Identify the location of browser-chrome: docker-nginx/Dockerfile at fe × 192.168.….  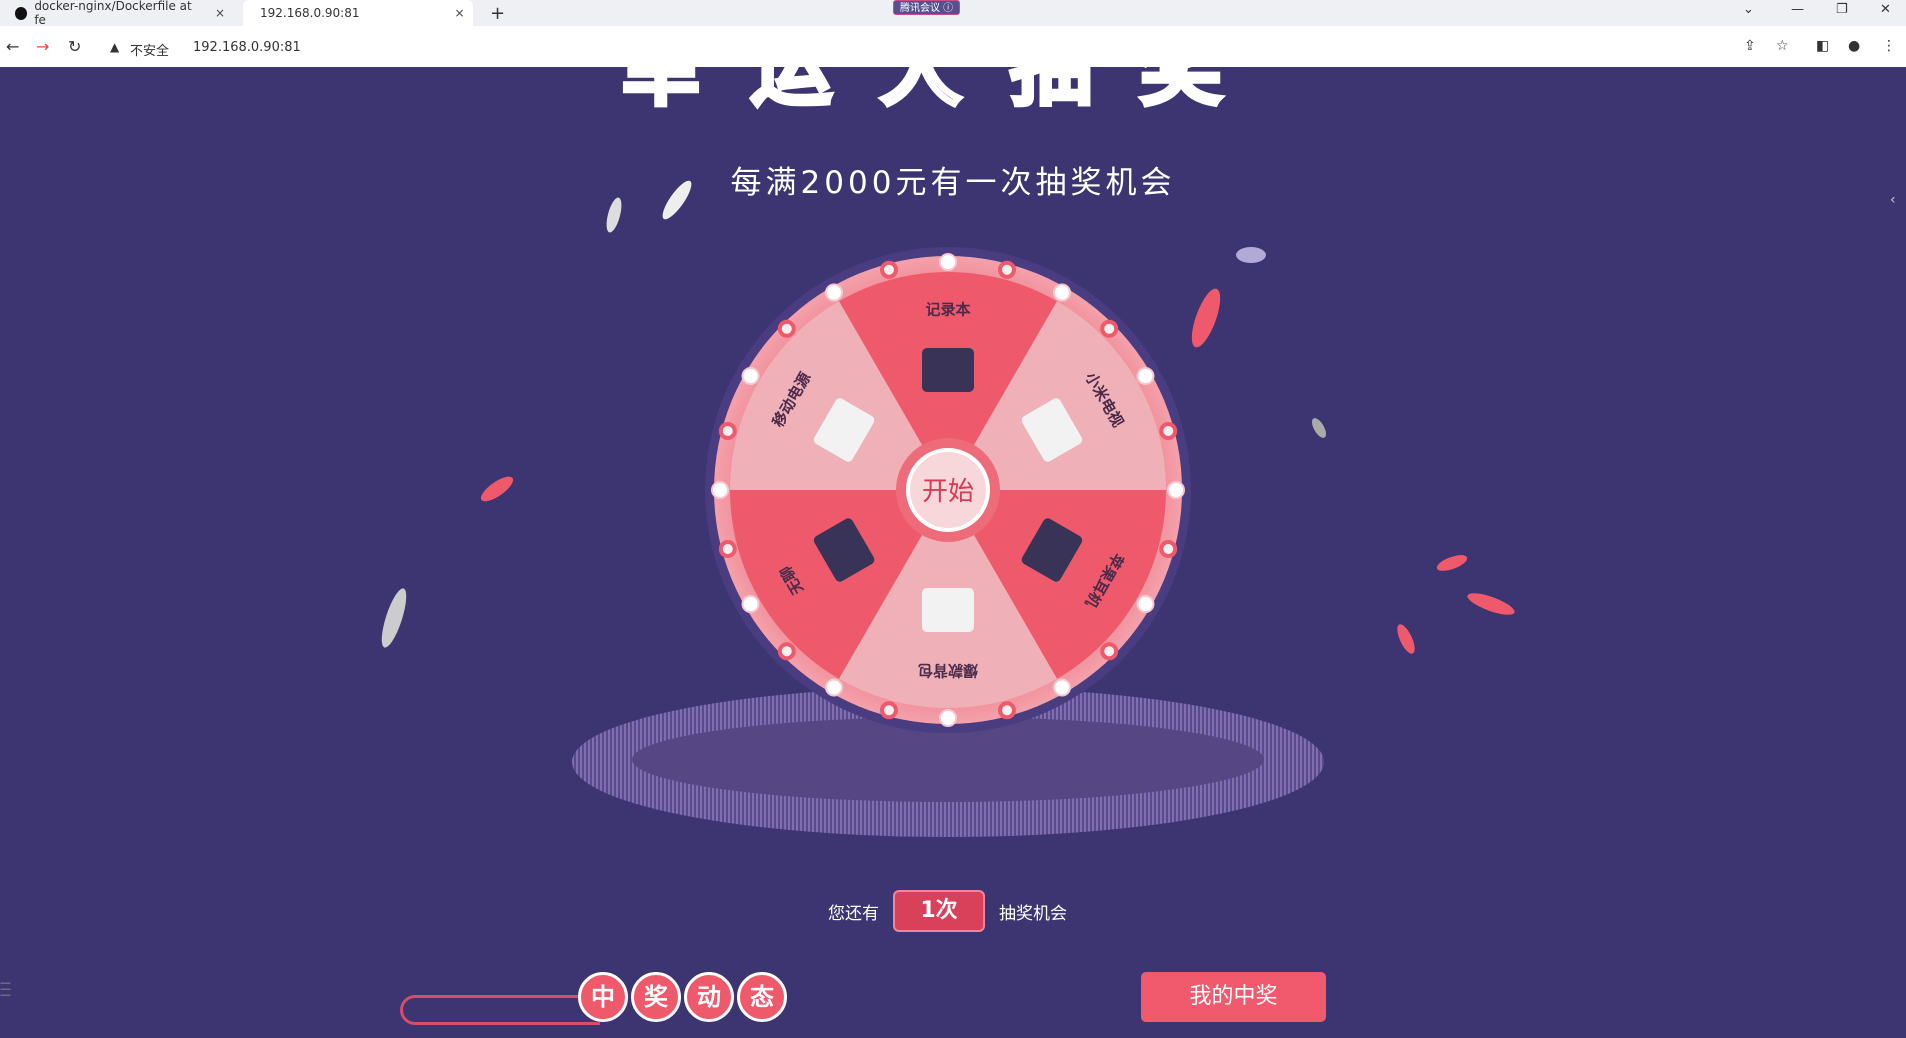
(953, 33).